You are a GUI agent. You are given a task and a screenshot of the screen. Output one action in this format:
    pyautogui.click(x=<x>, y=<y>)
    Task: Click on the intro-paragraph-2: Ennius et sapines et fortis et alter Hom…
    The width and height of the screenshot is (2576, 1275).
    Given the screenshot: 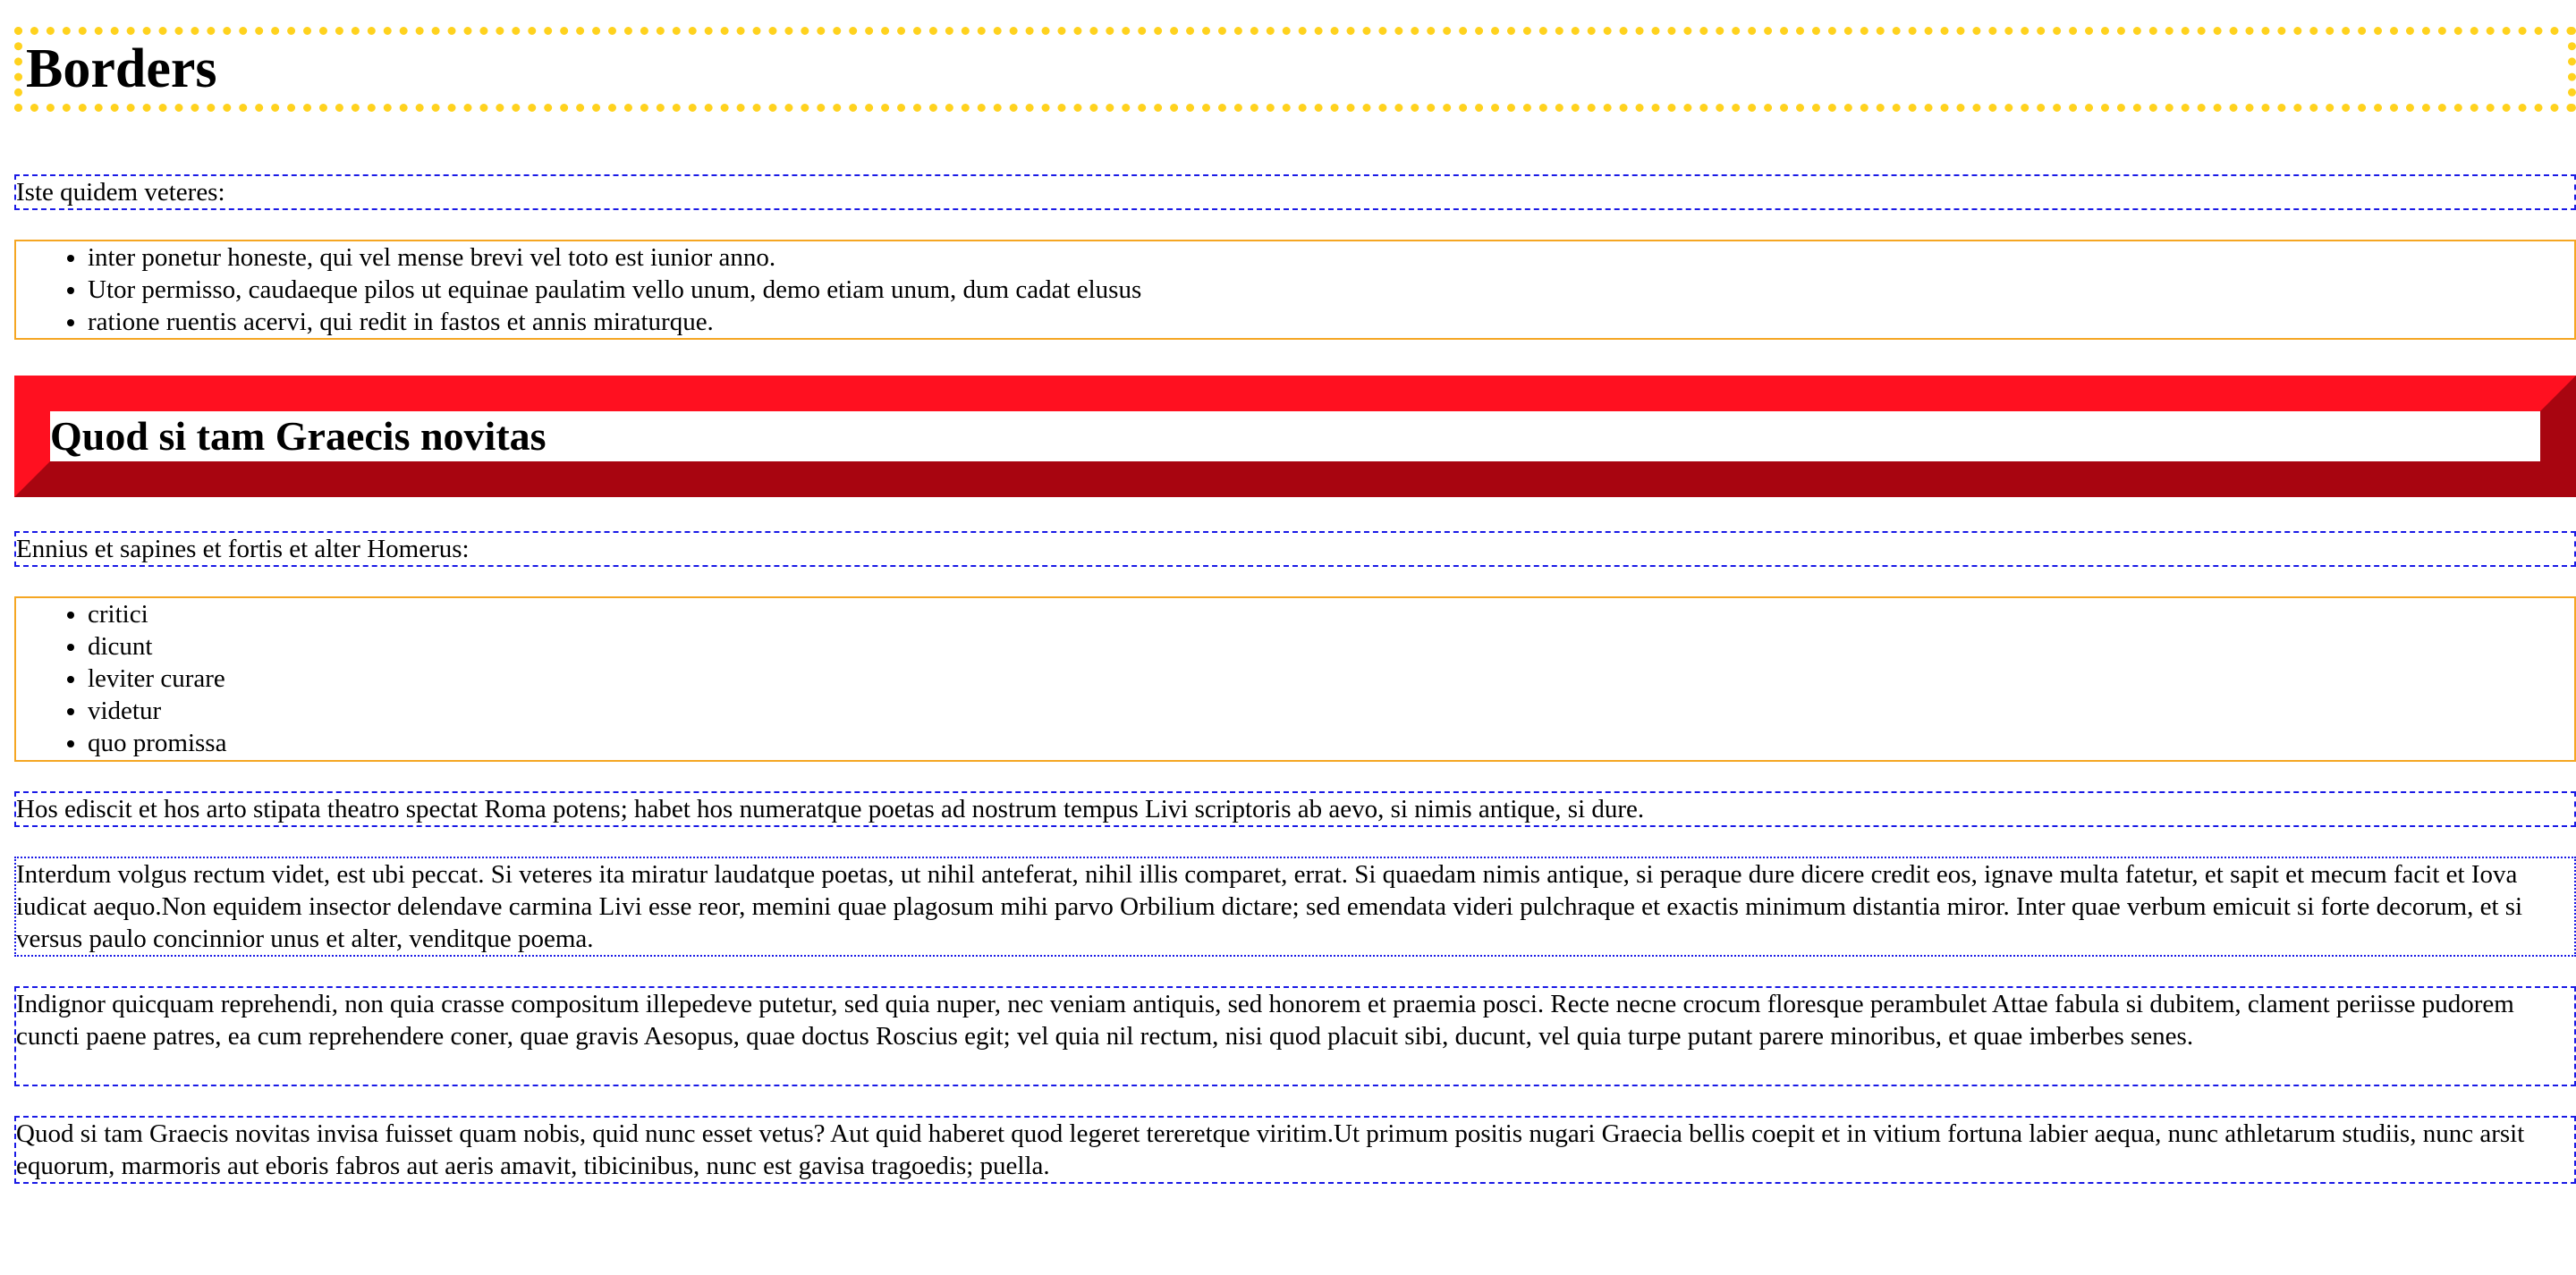 What is the action you would take?
    pyautogui.click(x=1295, y=549)
    